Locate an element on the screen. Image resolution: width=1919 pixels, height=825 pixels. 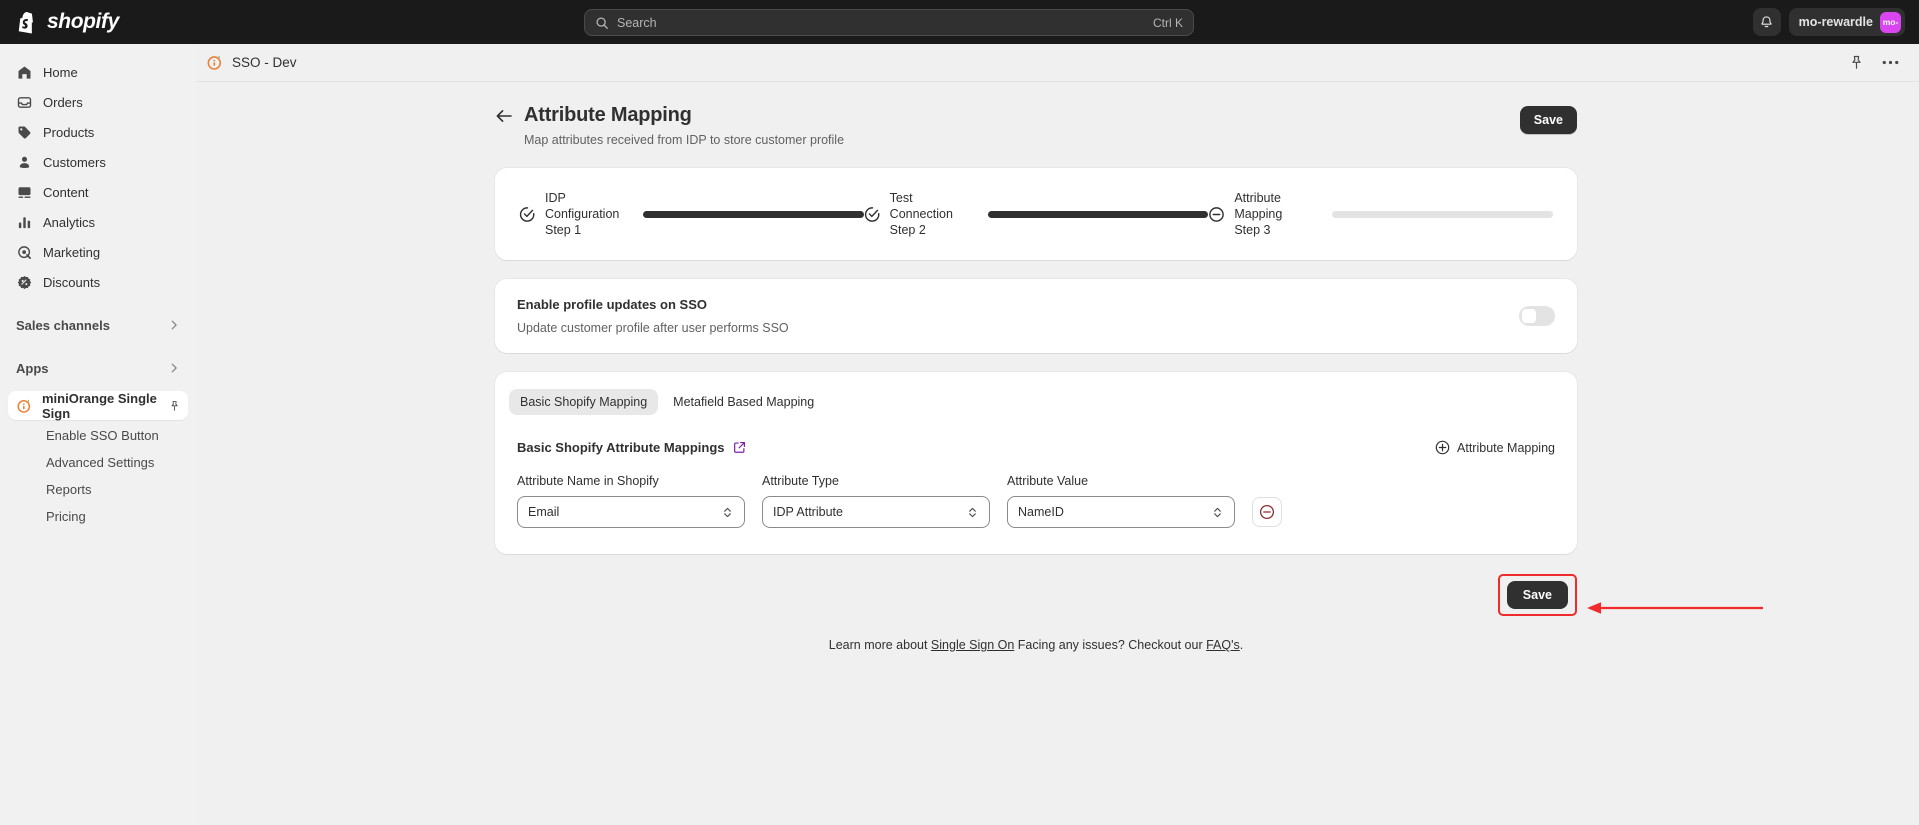
save-button-top: Save is located at coordinates (1548, 120).